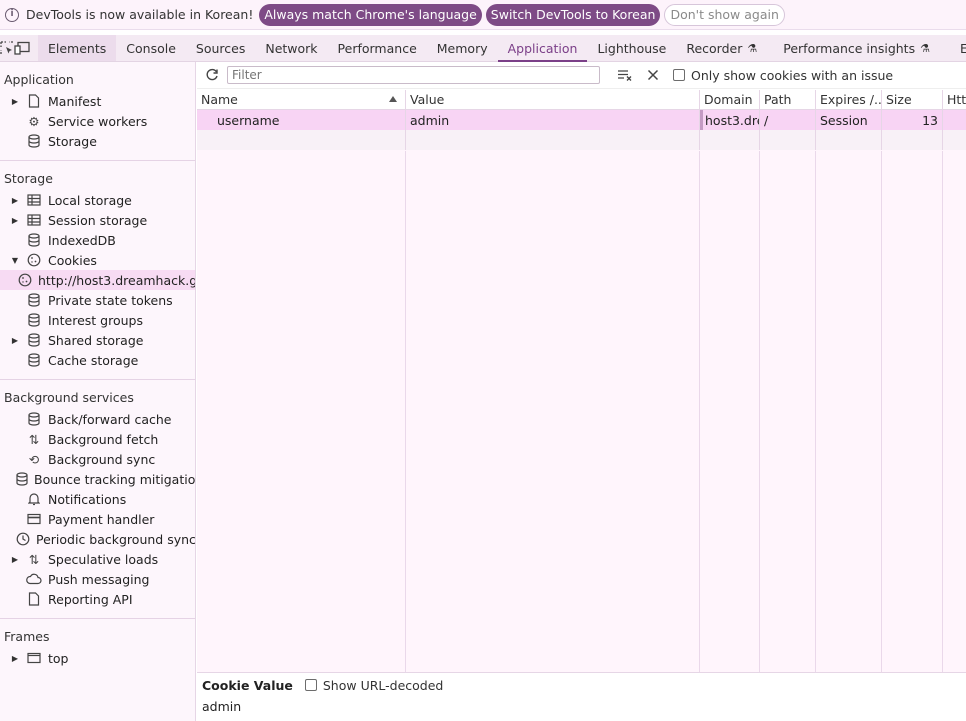 The image size is (966, 721). I want to click on database-icon, so click(34, 300).